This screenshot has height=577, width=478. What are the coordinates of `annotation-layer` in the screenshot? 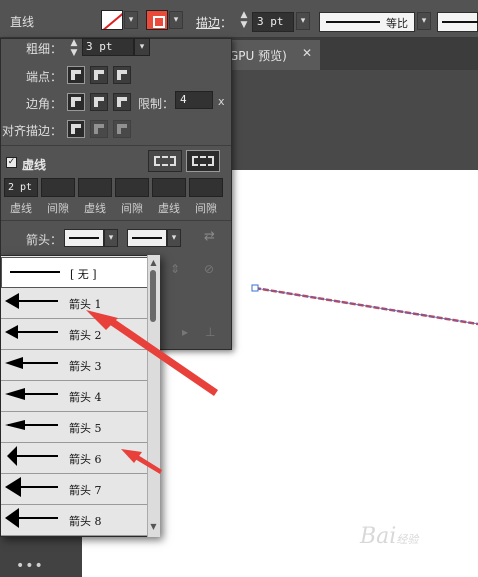 It's located at (152, 392).